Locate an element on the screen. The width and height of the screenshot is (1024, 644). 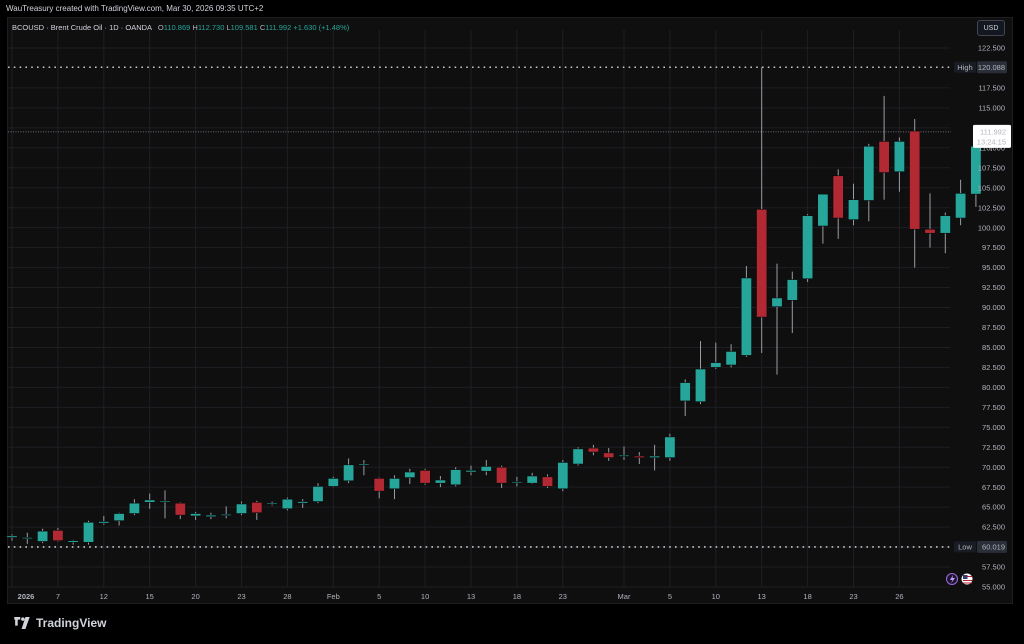
x-tick-label: 13 is located at coordinates (762, 596).